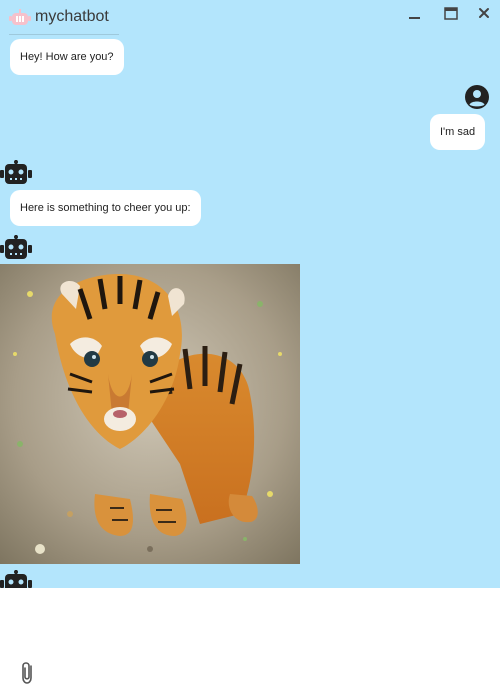  What do you see at coordinates (105, 208) in the screenshot?
I see `bot-message-bubble: Here is something to cheer you up:` at bounding box center [105, 208].